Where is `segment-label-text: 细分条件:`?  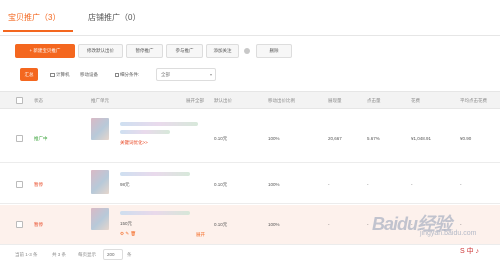 segment-label-text: 细分条件: is located at coordinates (130, 74).